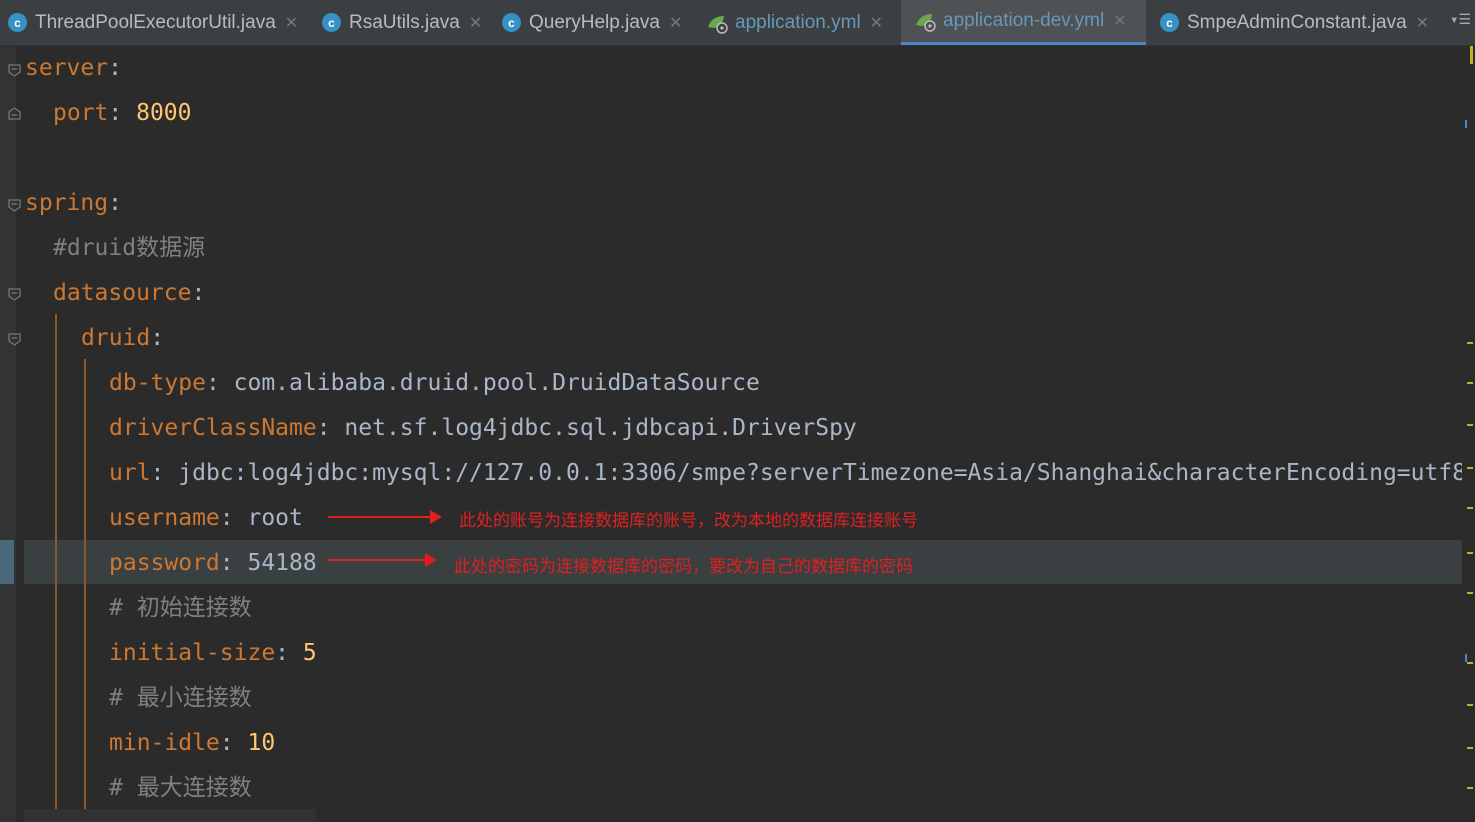 This screenshot has height=822, width=1475. I want to click on yaml-key: druid, so click(116, 338).